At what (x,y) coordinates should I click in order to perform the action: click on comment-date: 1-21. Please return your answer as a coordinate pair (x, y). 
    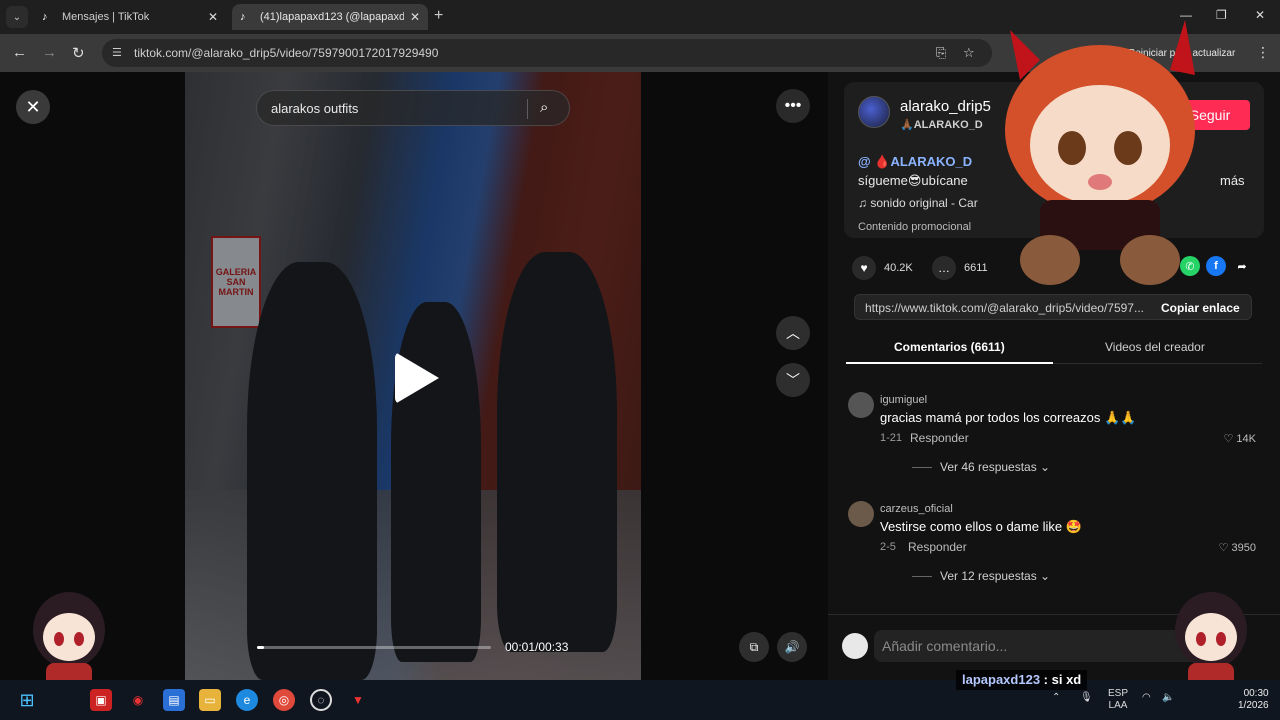
    Looking at the image, I should click on (891, 438).